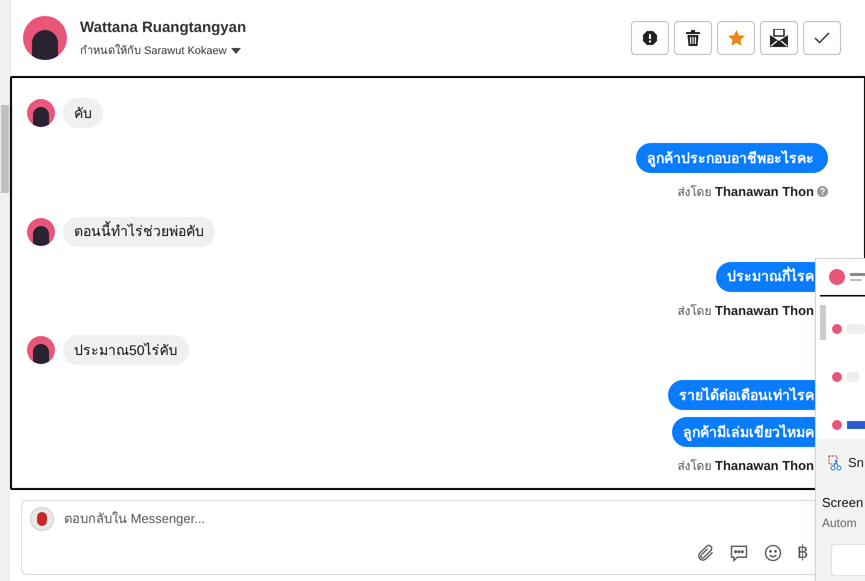 The width and height of the screenshot is (865, 581). I want to click on scrollbar-thumb, so click(5, 149).